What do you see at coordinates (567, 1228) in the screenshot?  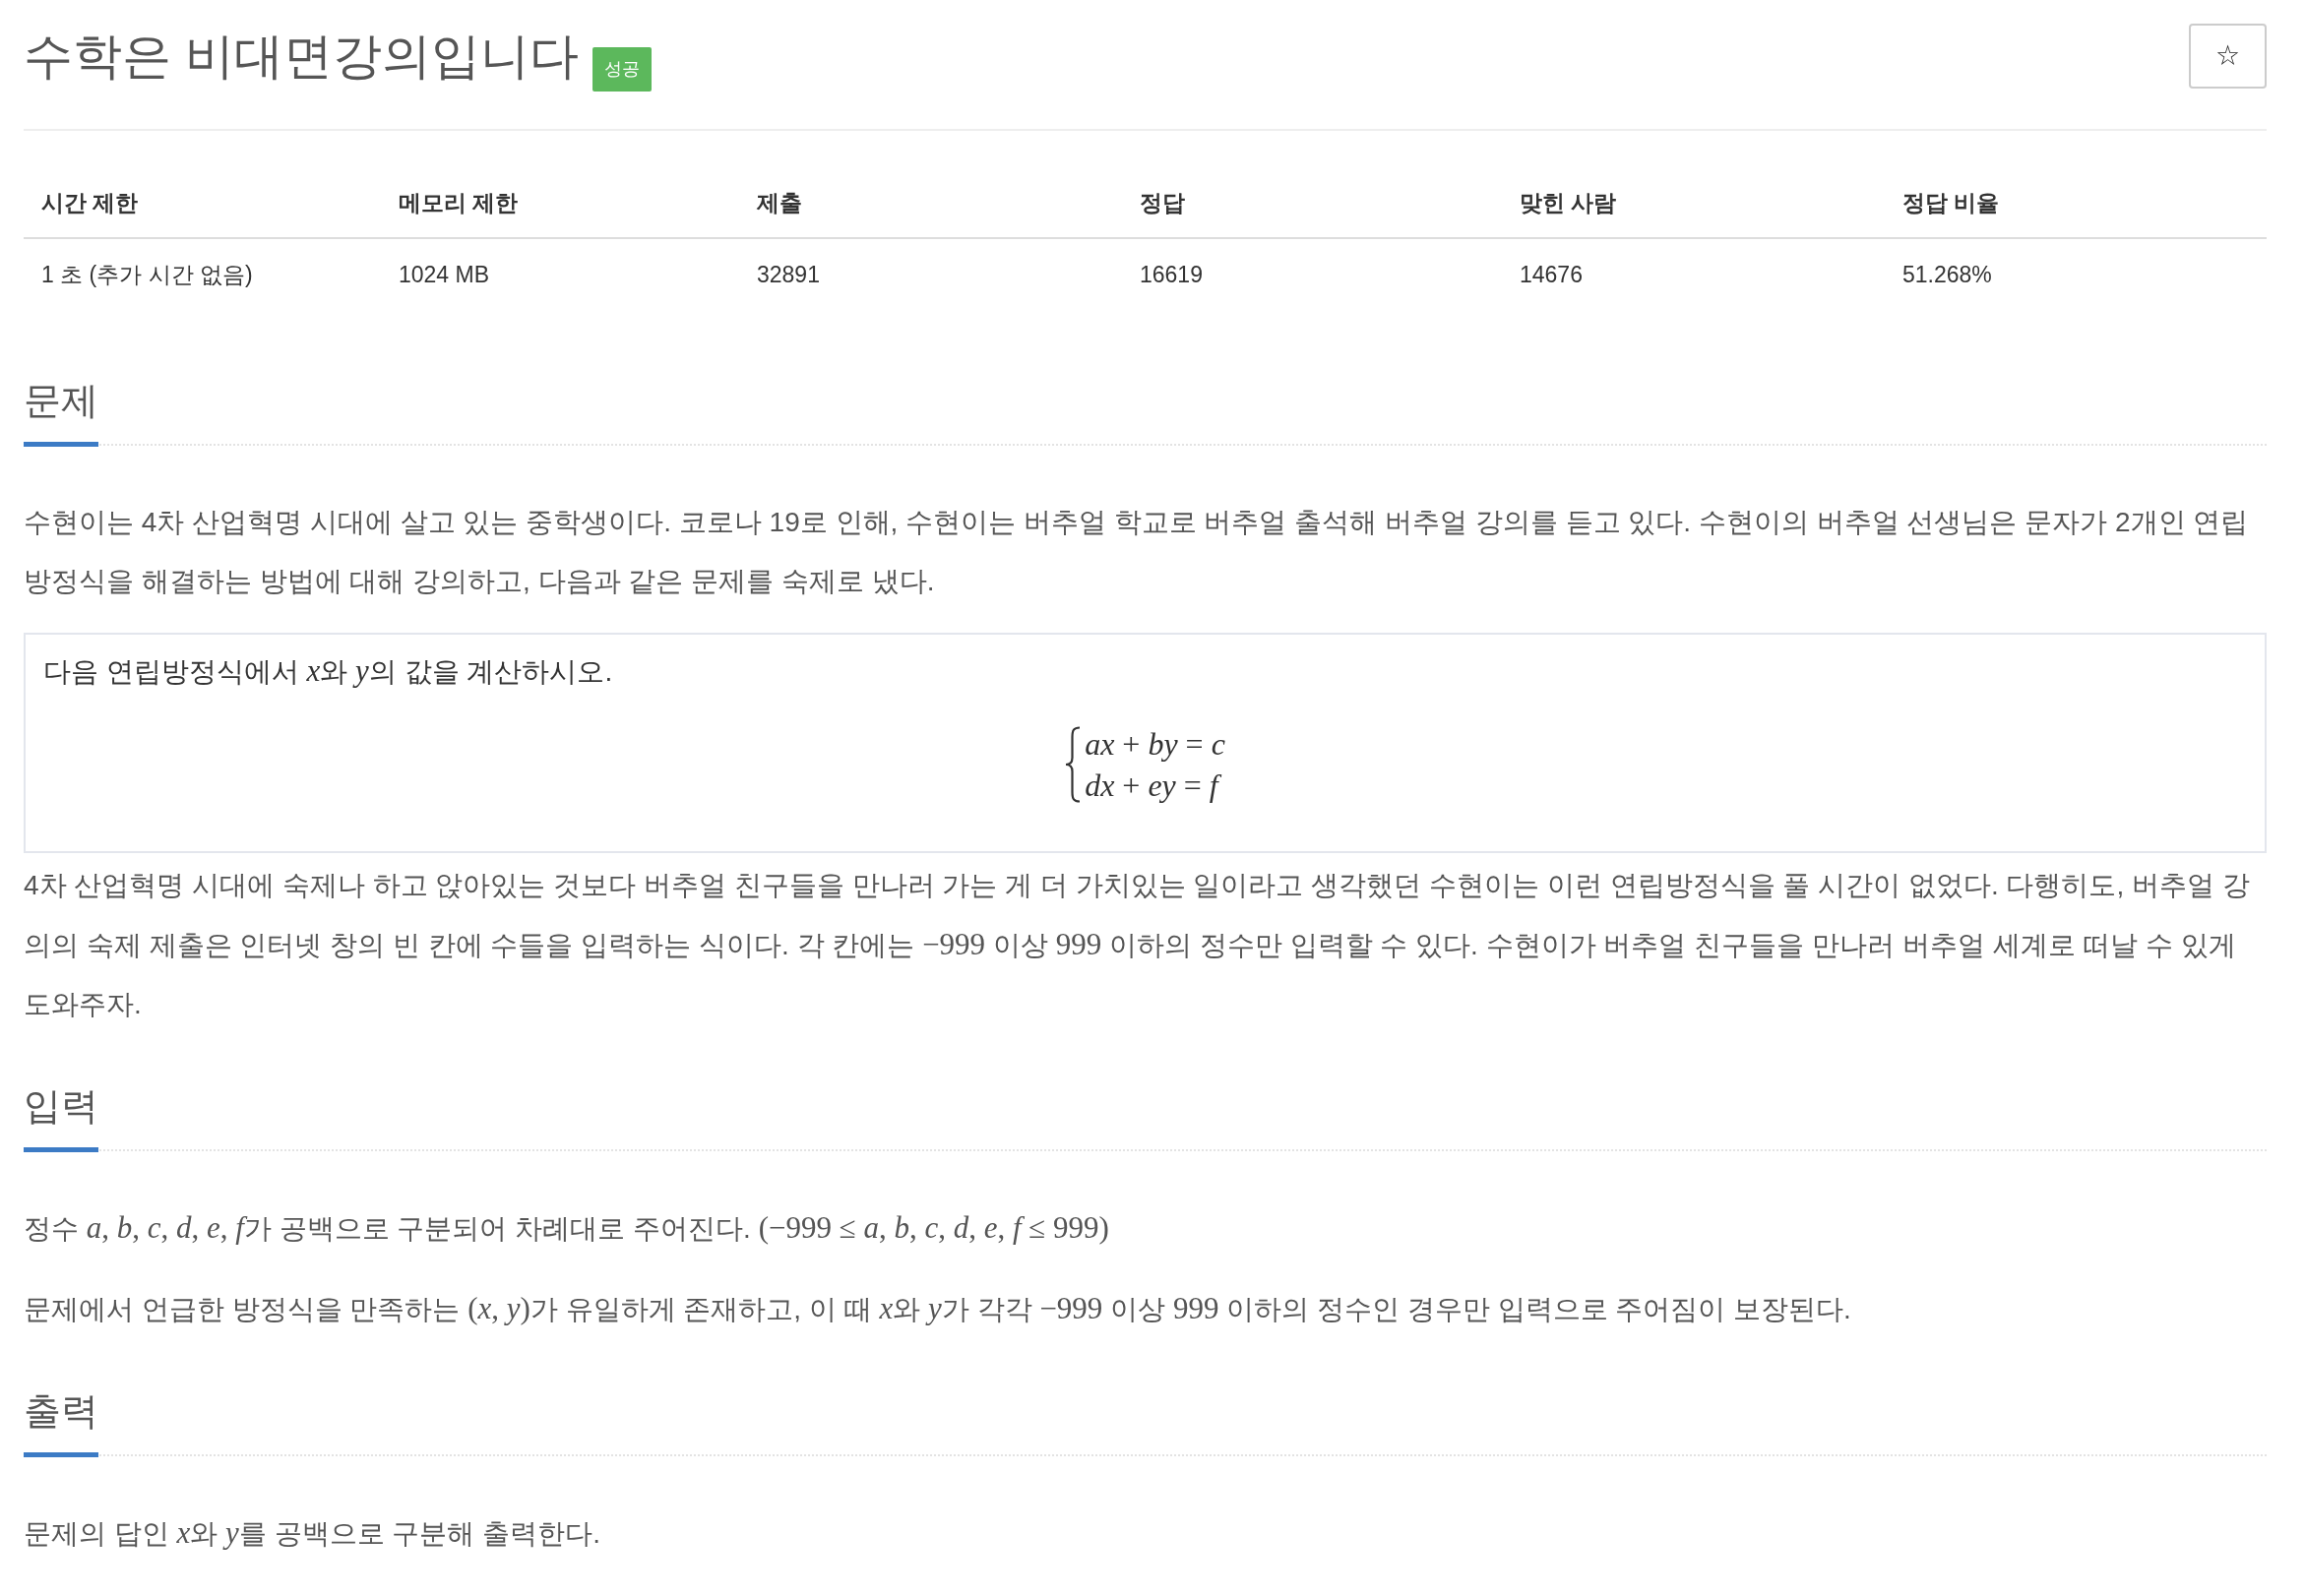 I see `paragraph-text: 정수 a, b, c, d, e, f가 공백으로 구분되어 차례대로 주어진다. (−999 ≤ a, b, c, d, e, f ≤ 999)` at bounding box center [567, 1228].